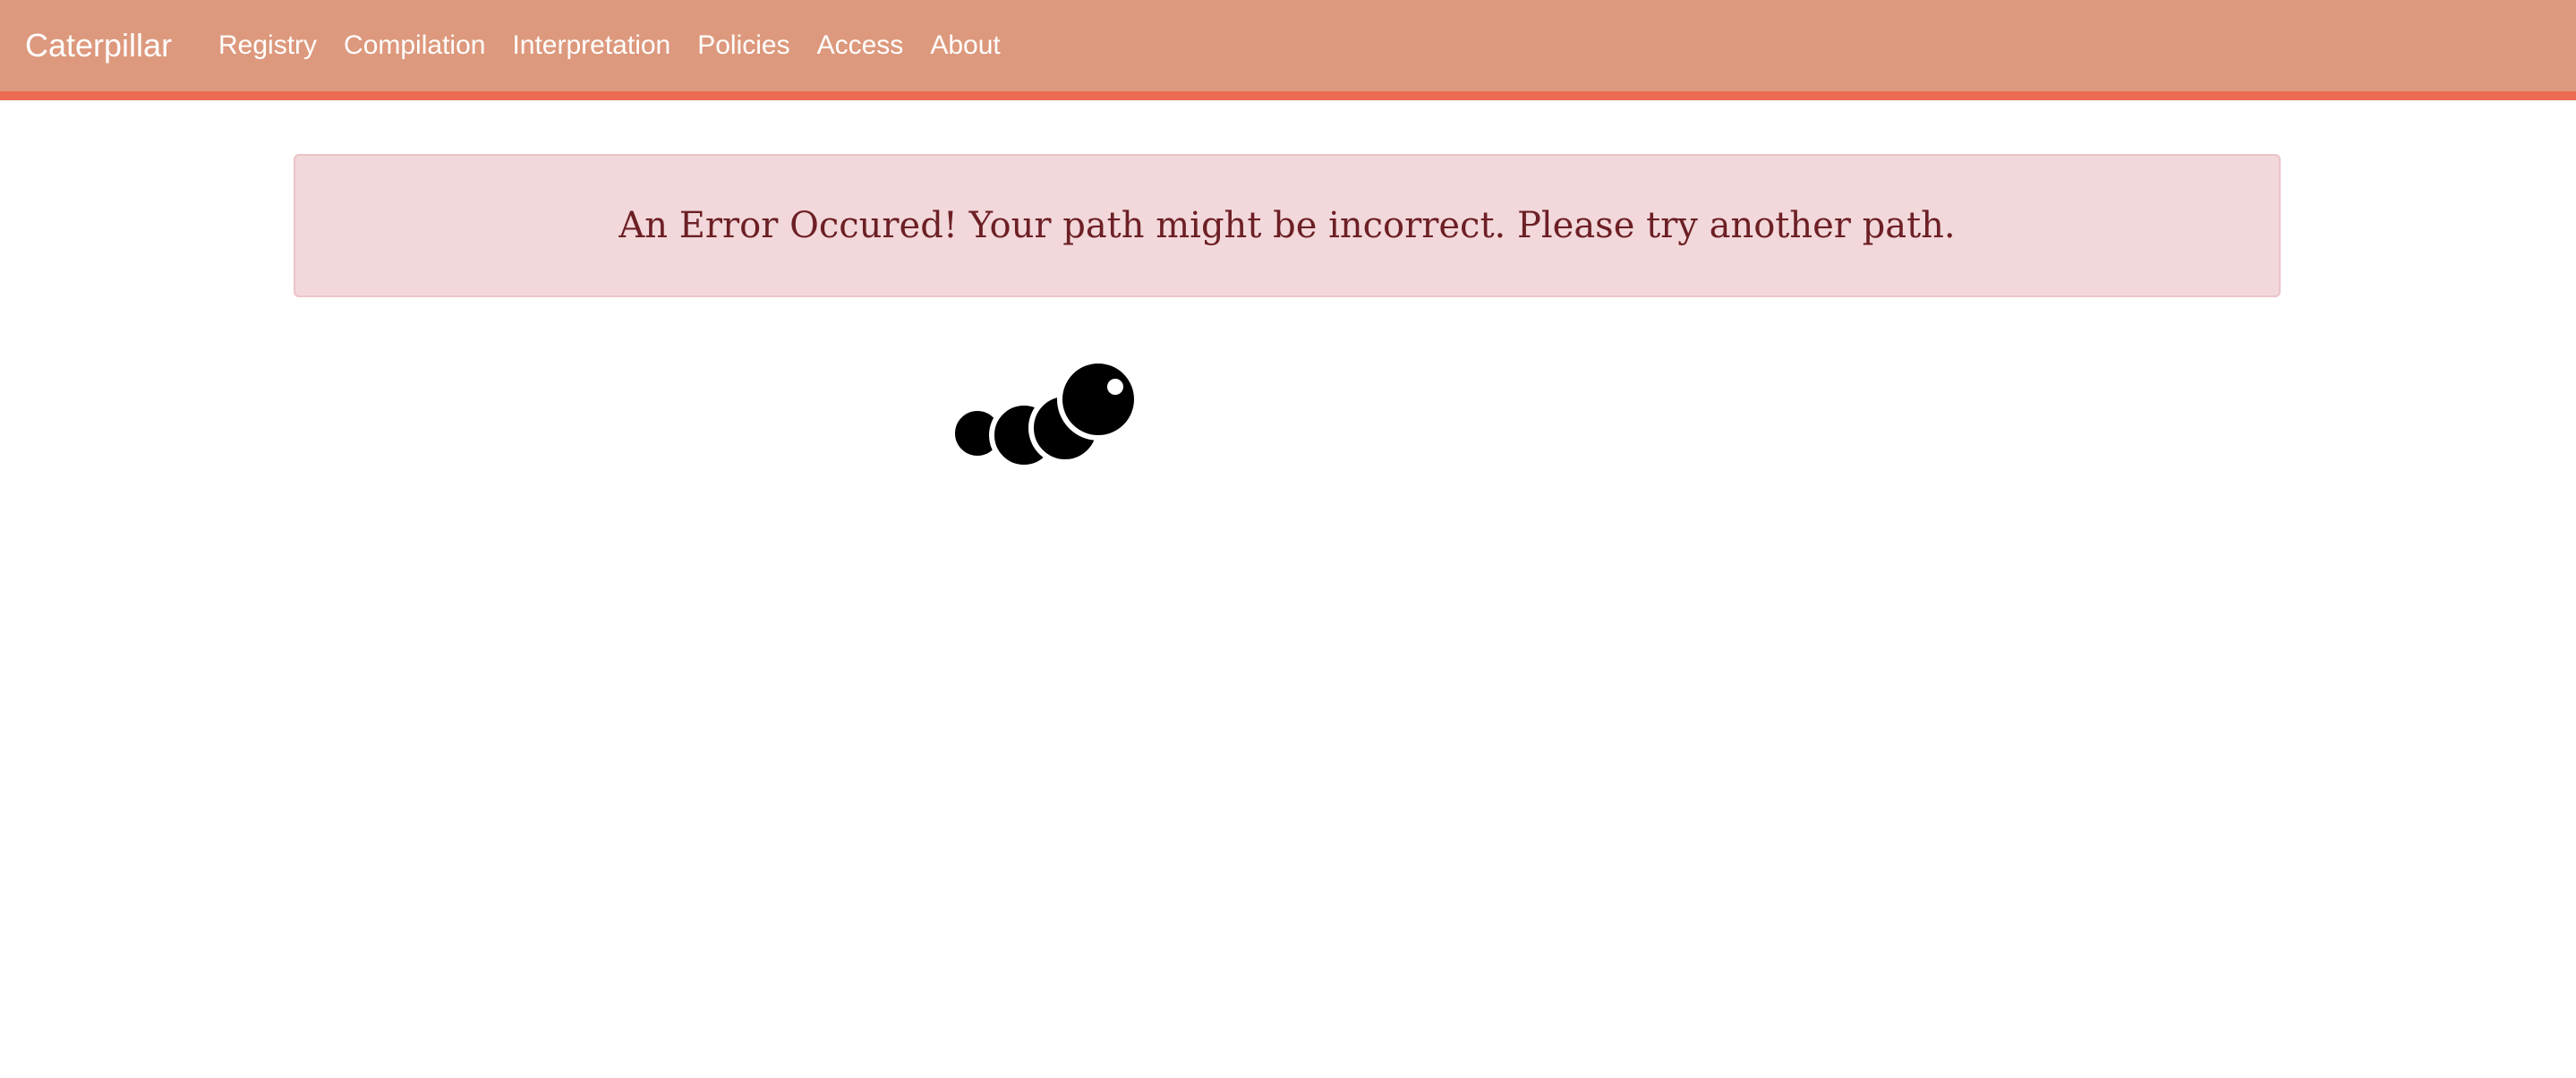  What do you see at coordinates (591, 46) in the screenshot?
I see `nav-link-interpretation: Interpretation` at bounding box center [591, 46].